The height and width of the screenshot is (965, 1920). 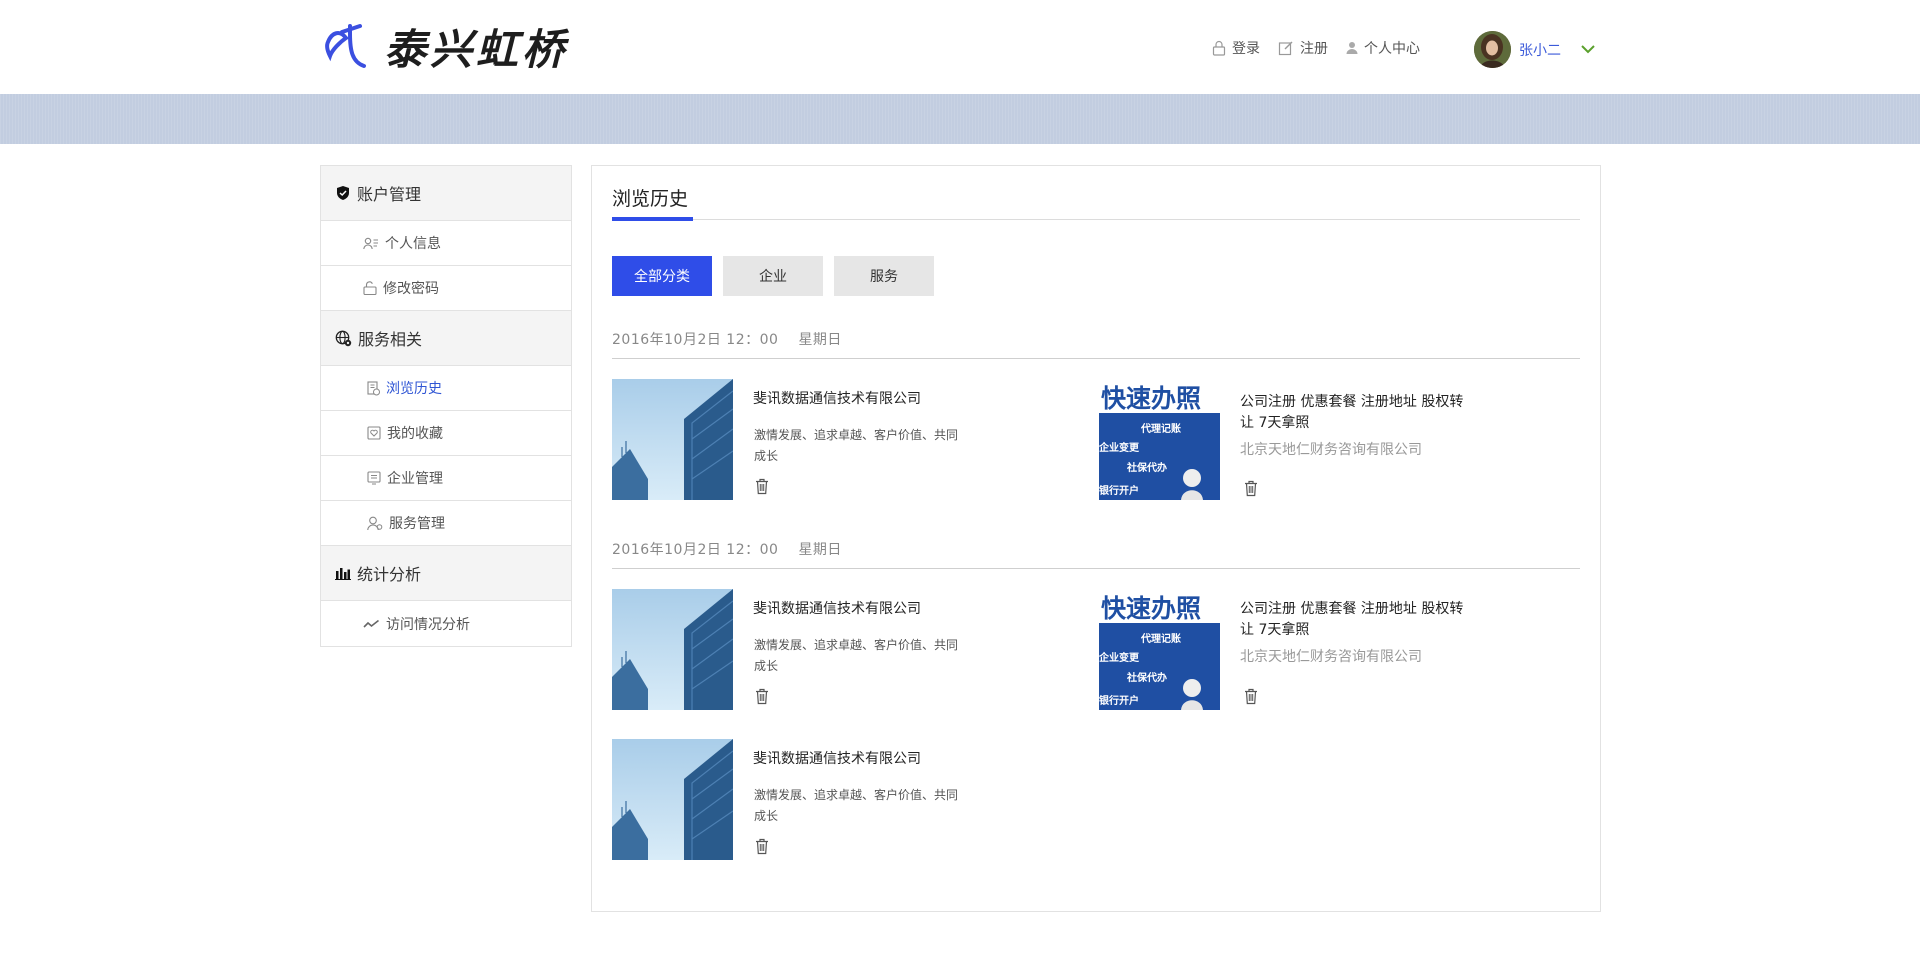 I want to click on sidebar-item-label: 个人信息, so click(x=413, y=244).